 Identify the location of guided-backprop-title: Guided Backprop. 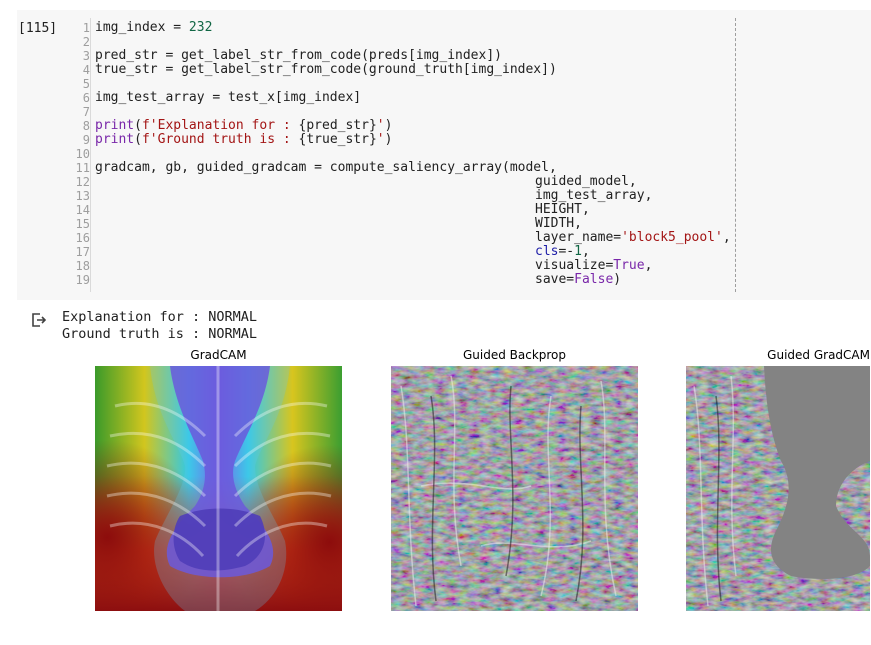
(514, 355).